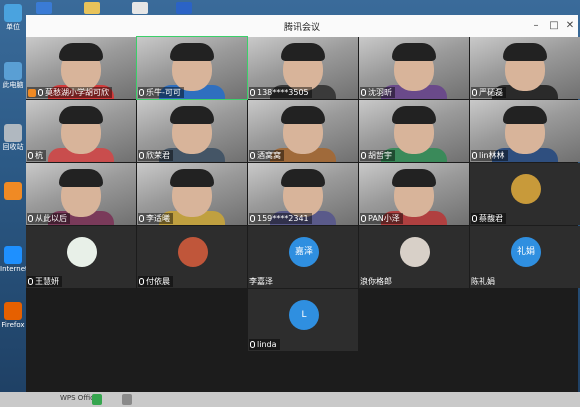  I want to click on participant-tile: 从此以后, so click(81, 194).